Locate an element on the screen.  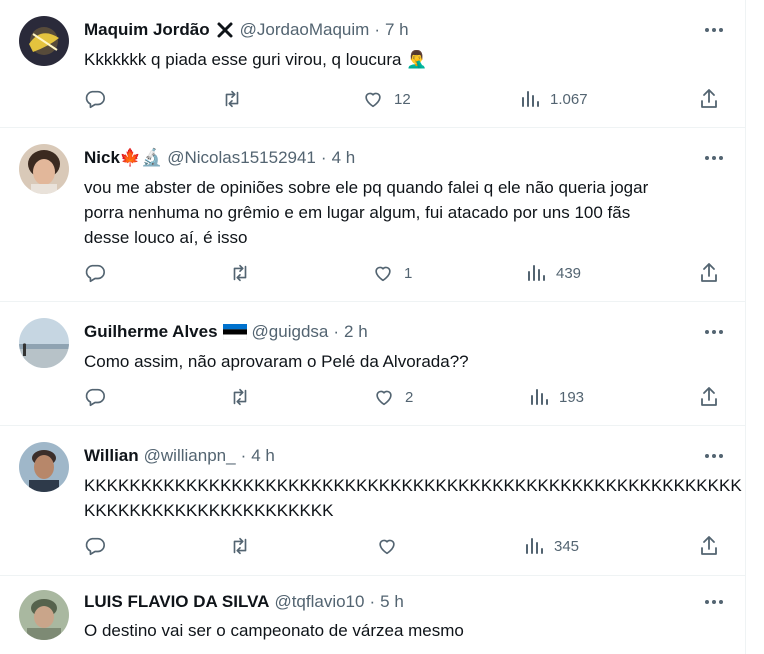
tweet-actions: 1 439 is located at coordinates (372, 273).